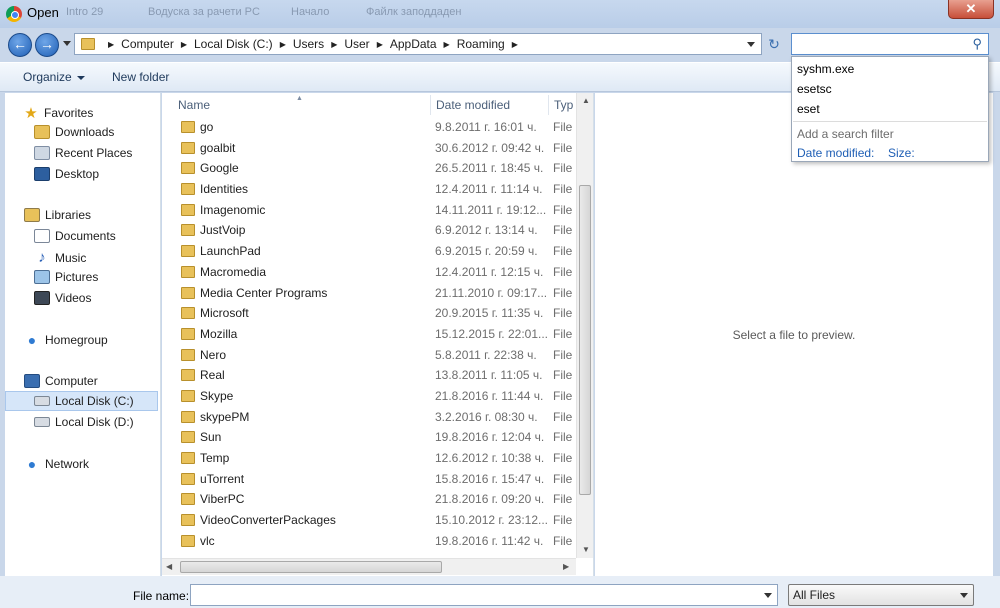 The width and height of the screenshot is (1000, 608). What do you see at coordinates (835, 153) in the screenshot?
I see `date-modified-filter: Date modified:` at bounding box center [835, 153].